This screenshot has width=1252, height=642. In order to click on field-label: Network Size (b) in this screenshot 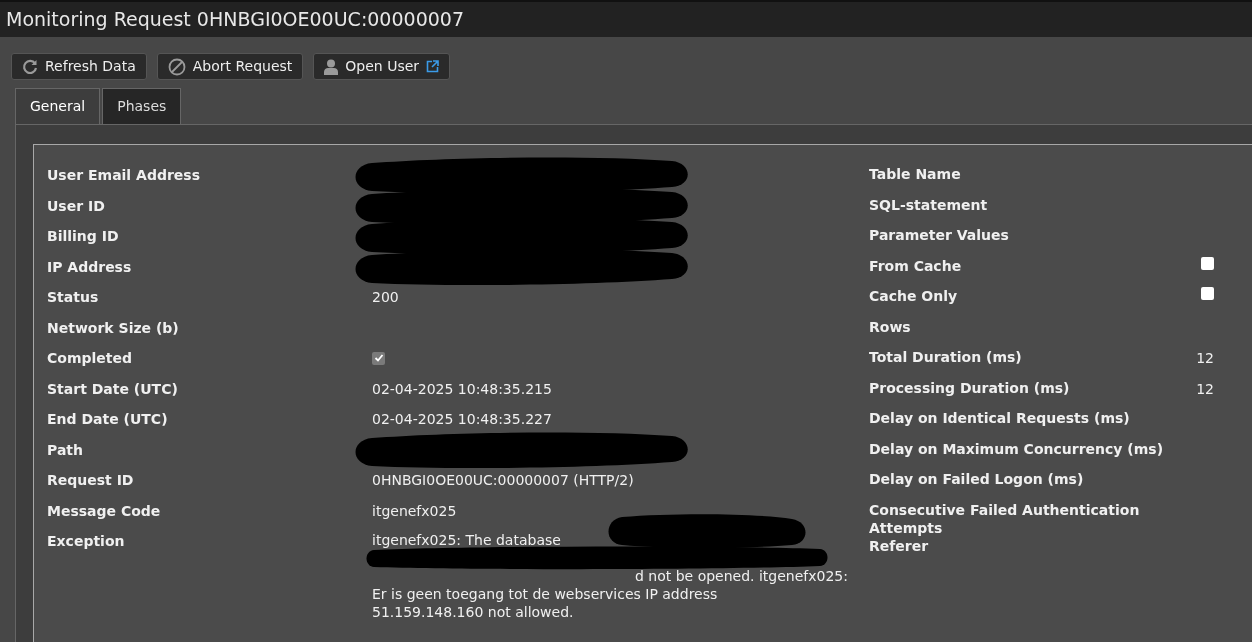, I will do `click(113, 328)`.